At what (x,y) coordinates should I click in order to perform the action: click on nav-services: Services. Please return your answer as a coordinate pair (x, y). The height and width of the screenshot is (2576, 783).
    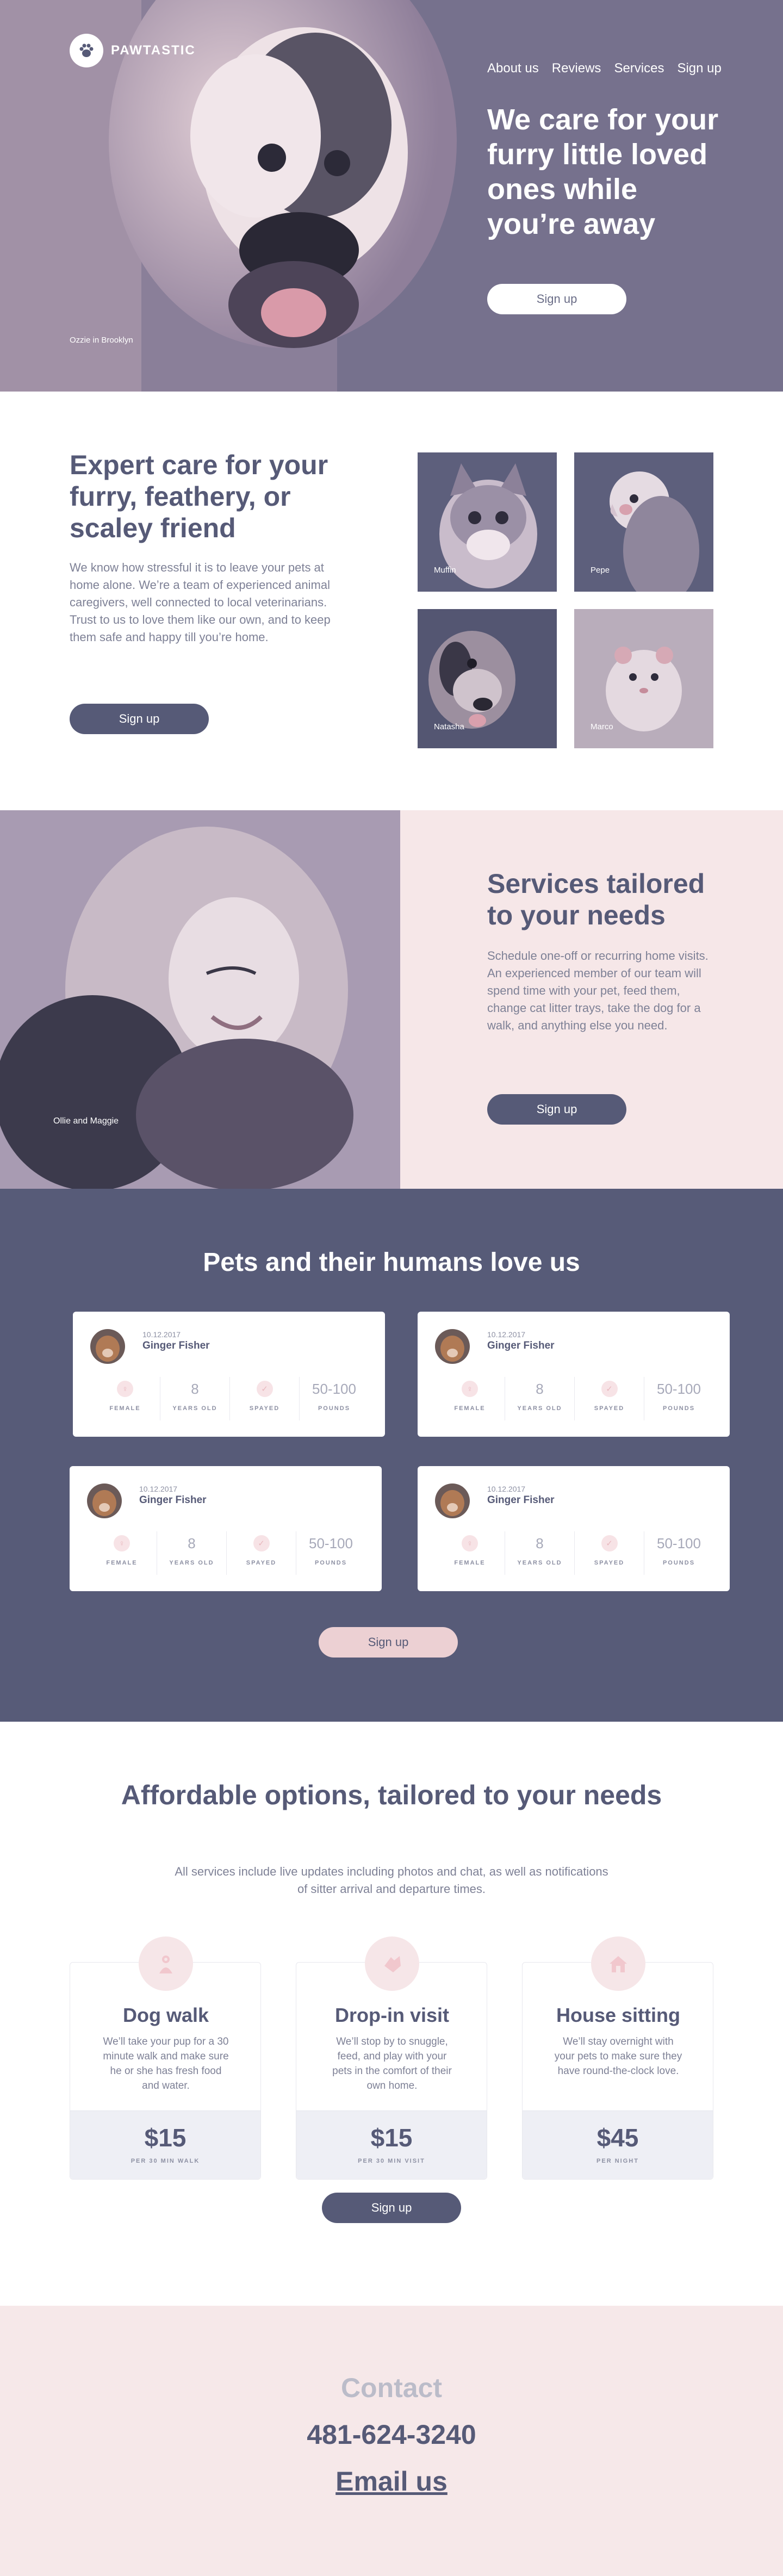
    Looking at the image, I should click on (639, 68).